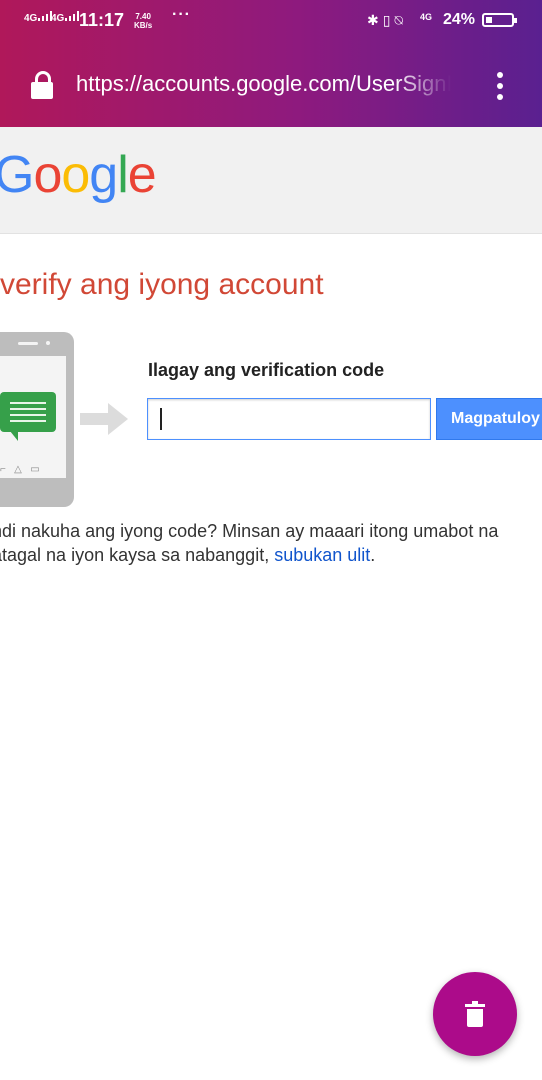  What do you see at coordinates (142, 175) in the screenshot?
I see `logo-letter: e` at bounding box center [142, 175].